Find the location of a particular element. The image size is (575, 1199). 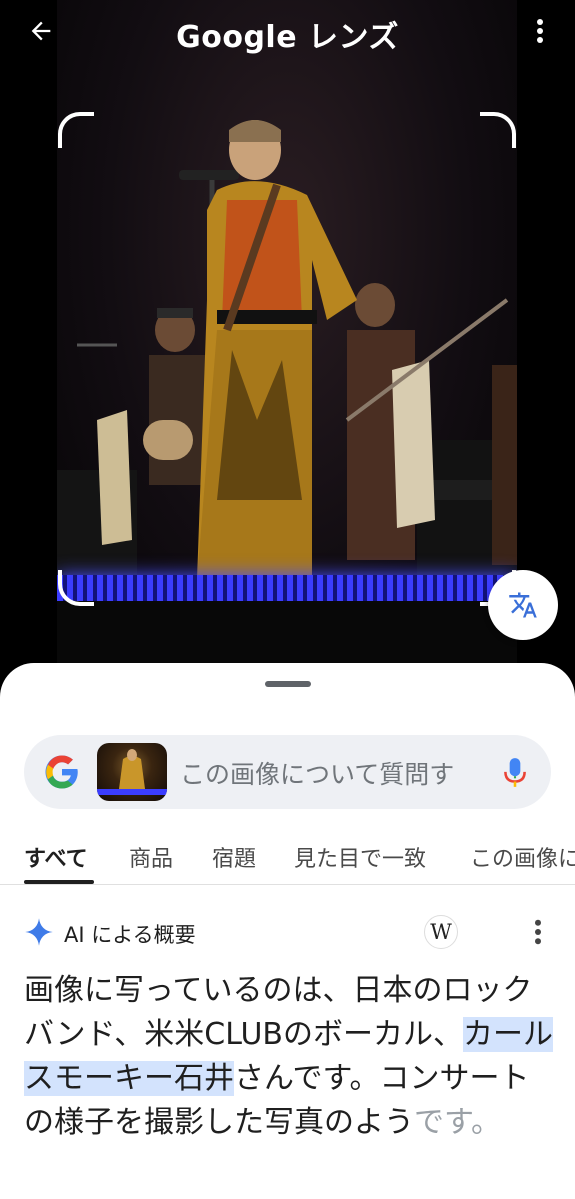

translate-button is located at coordinates (523, 605).